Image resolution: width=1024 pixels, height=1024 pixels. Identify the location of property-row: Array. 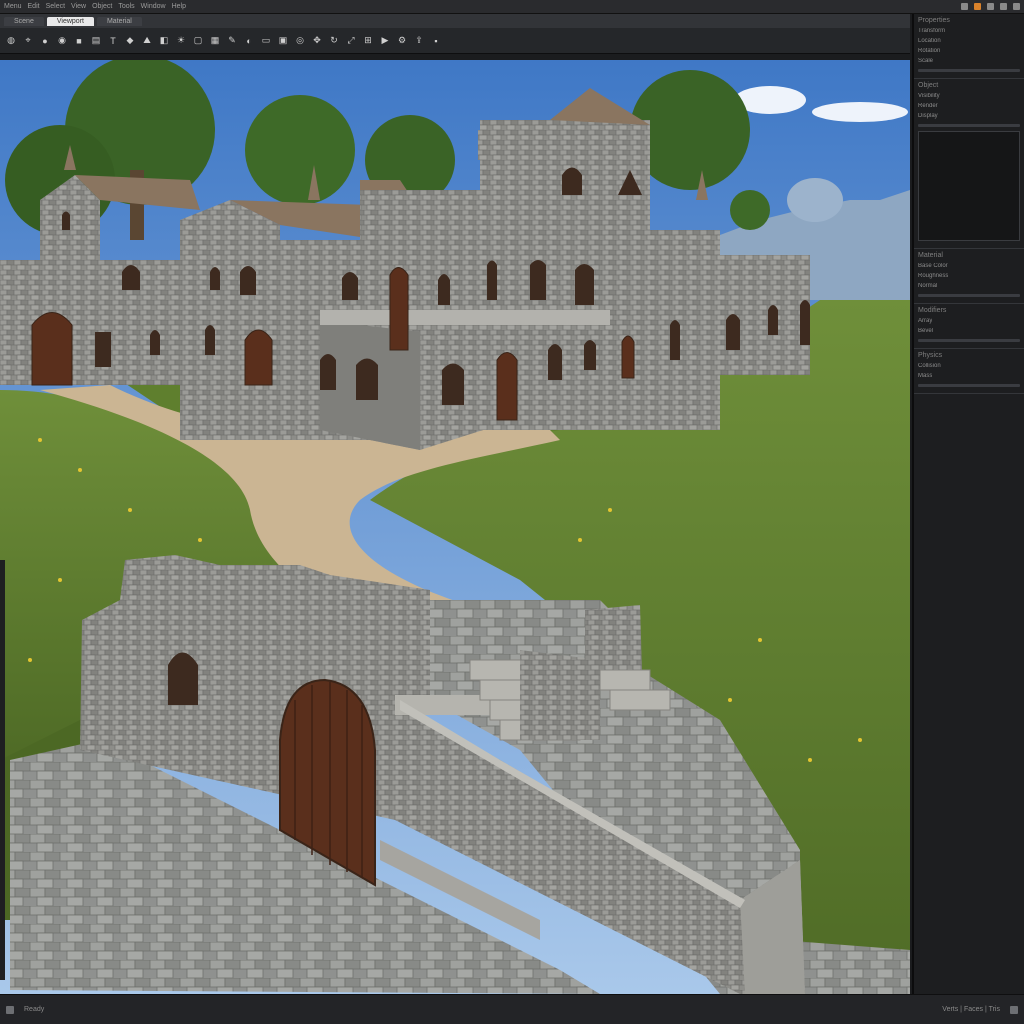
(969, 321).